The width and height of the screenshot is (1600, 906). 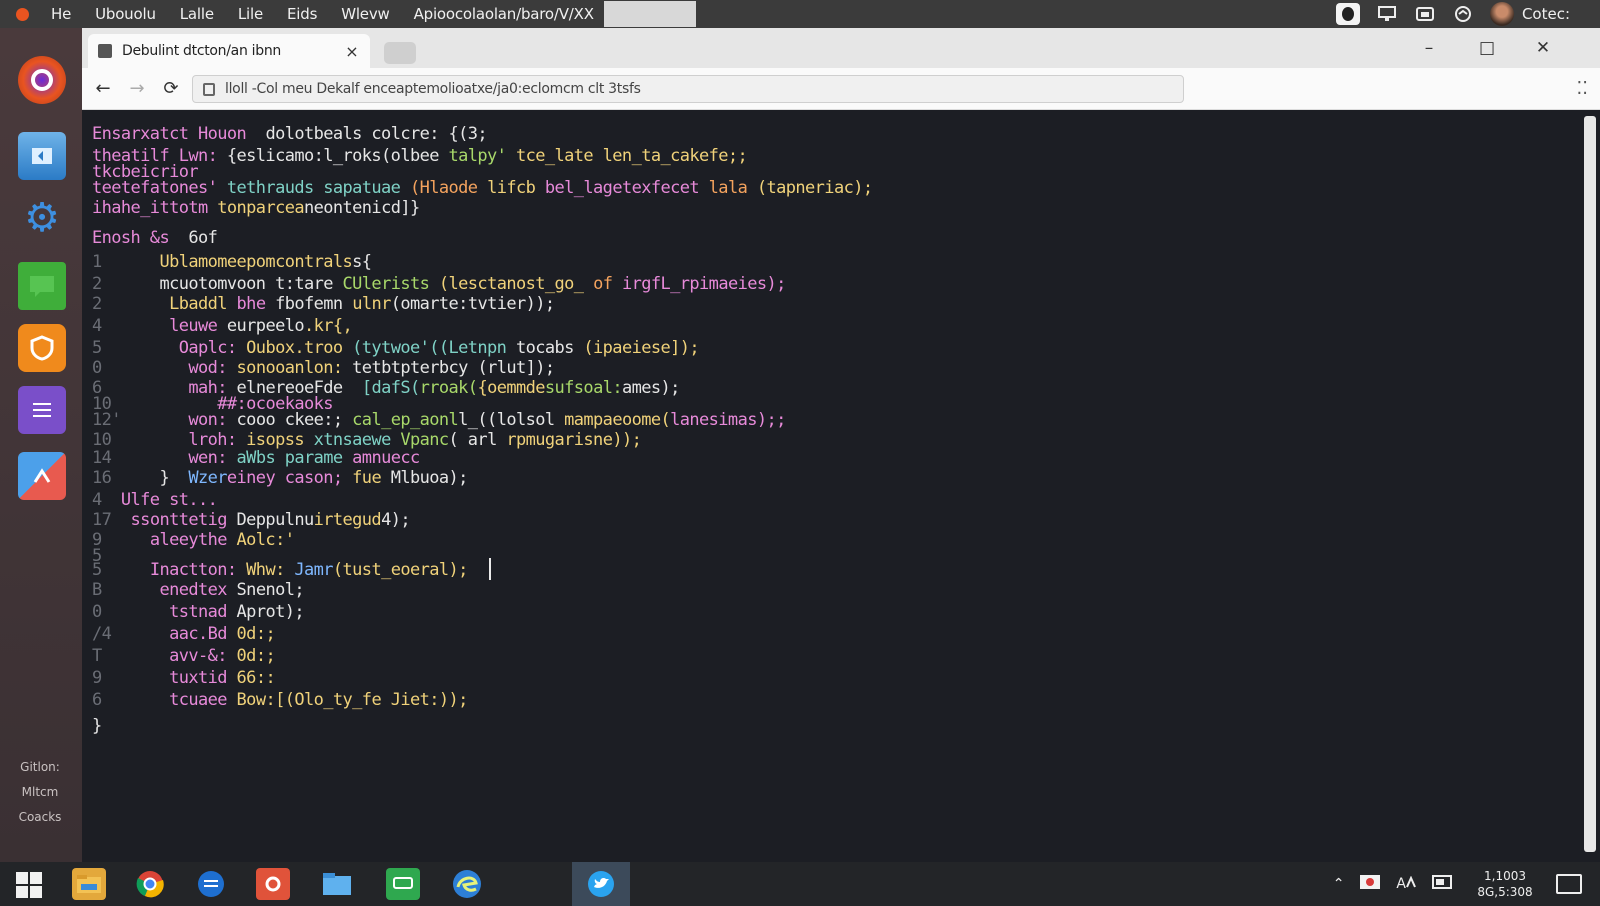 I want to click on record-icon, so click(x=1347, y=14).